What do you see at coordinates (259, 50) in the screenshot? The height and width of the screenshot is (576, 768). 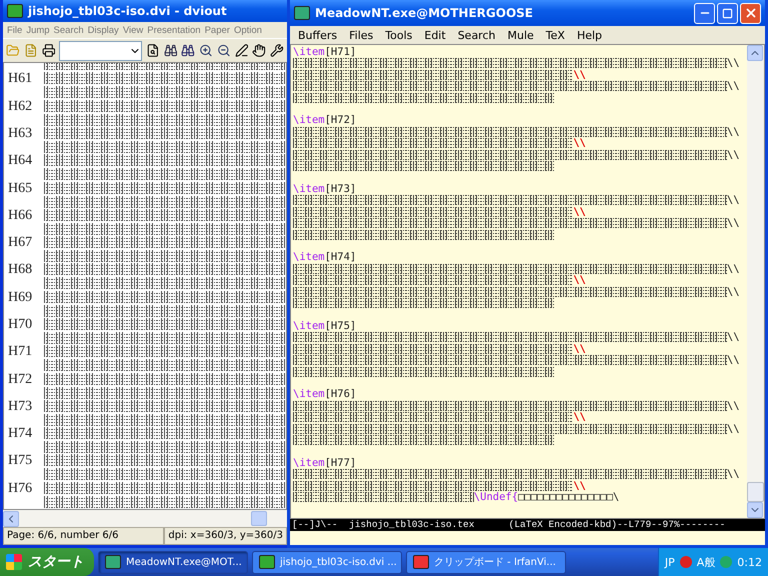 I see `hand-icon` at bounding box center [259, 50].